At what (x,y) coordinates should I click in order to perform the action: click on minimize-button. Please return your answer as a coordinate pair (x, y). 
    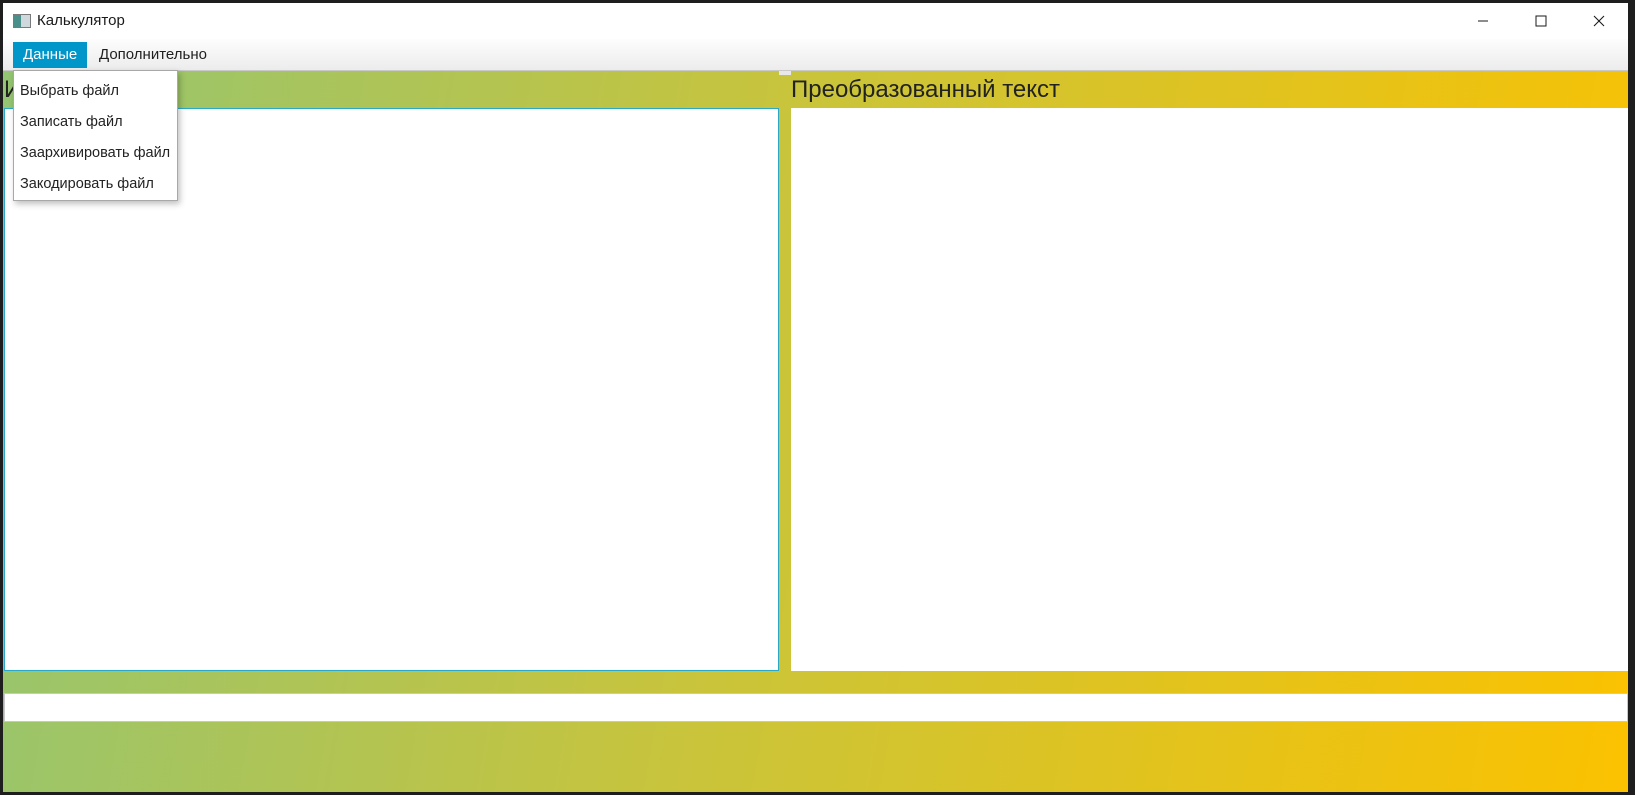
    Looking at the image, I should click on (1483, 21).